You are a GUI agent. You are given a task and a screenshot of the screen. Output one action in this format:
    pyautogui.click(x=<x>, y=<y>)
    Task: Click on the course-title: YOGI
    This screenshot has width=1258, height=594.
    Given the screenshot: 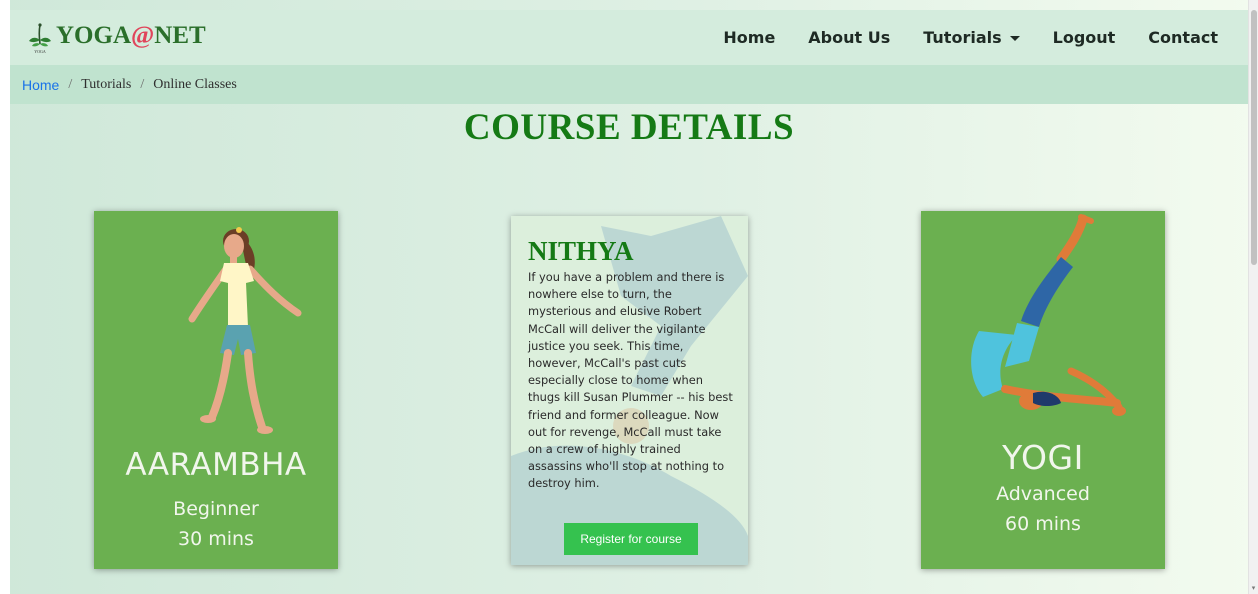 What is the action you would take?
    pyautogui.click(x=1043, y=457)
    